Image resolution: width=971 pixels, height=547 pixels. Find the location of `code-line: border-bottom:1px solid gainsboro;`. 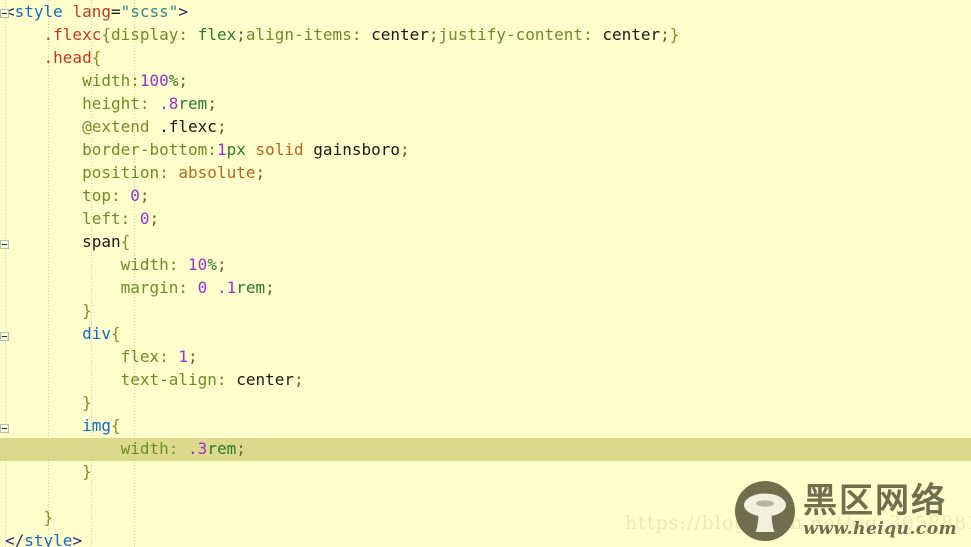

code-line: border-bottom:1px solid gainsboro; is located at coordinates (342, 149).